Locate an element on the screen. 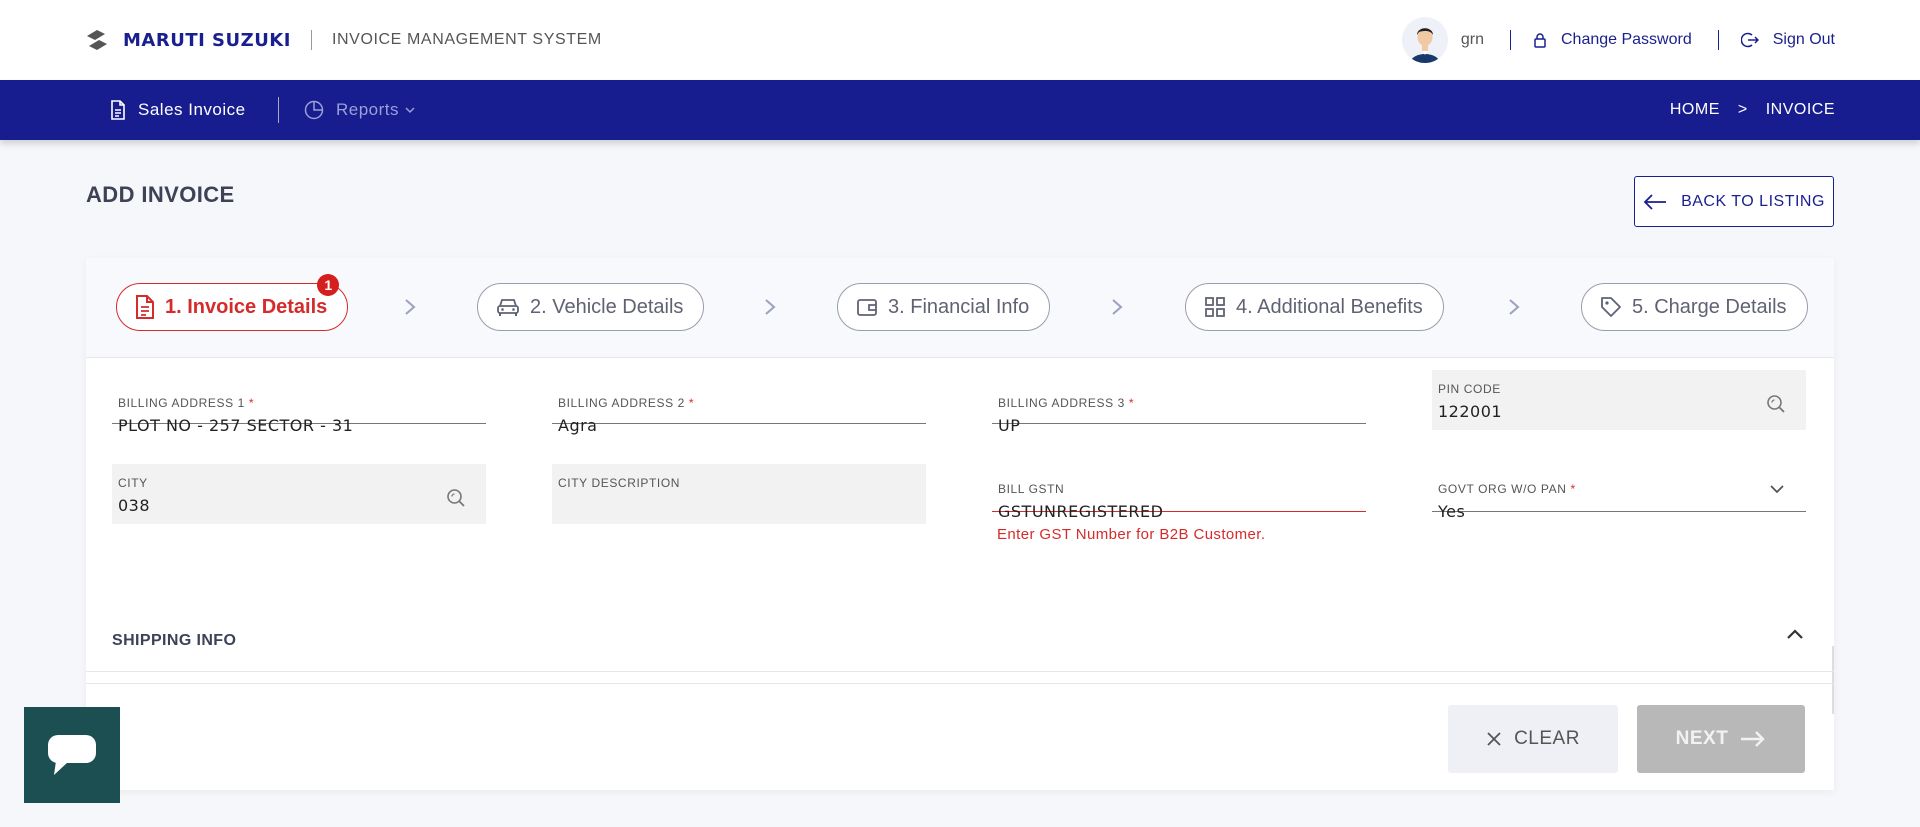 This screenshot has height=827, width=1920. user-bar: grn Change Password Sign Out is located at coordinates (1618, 40).